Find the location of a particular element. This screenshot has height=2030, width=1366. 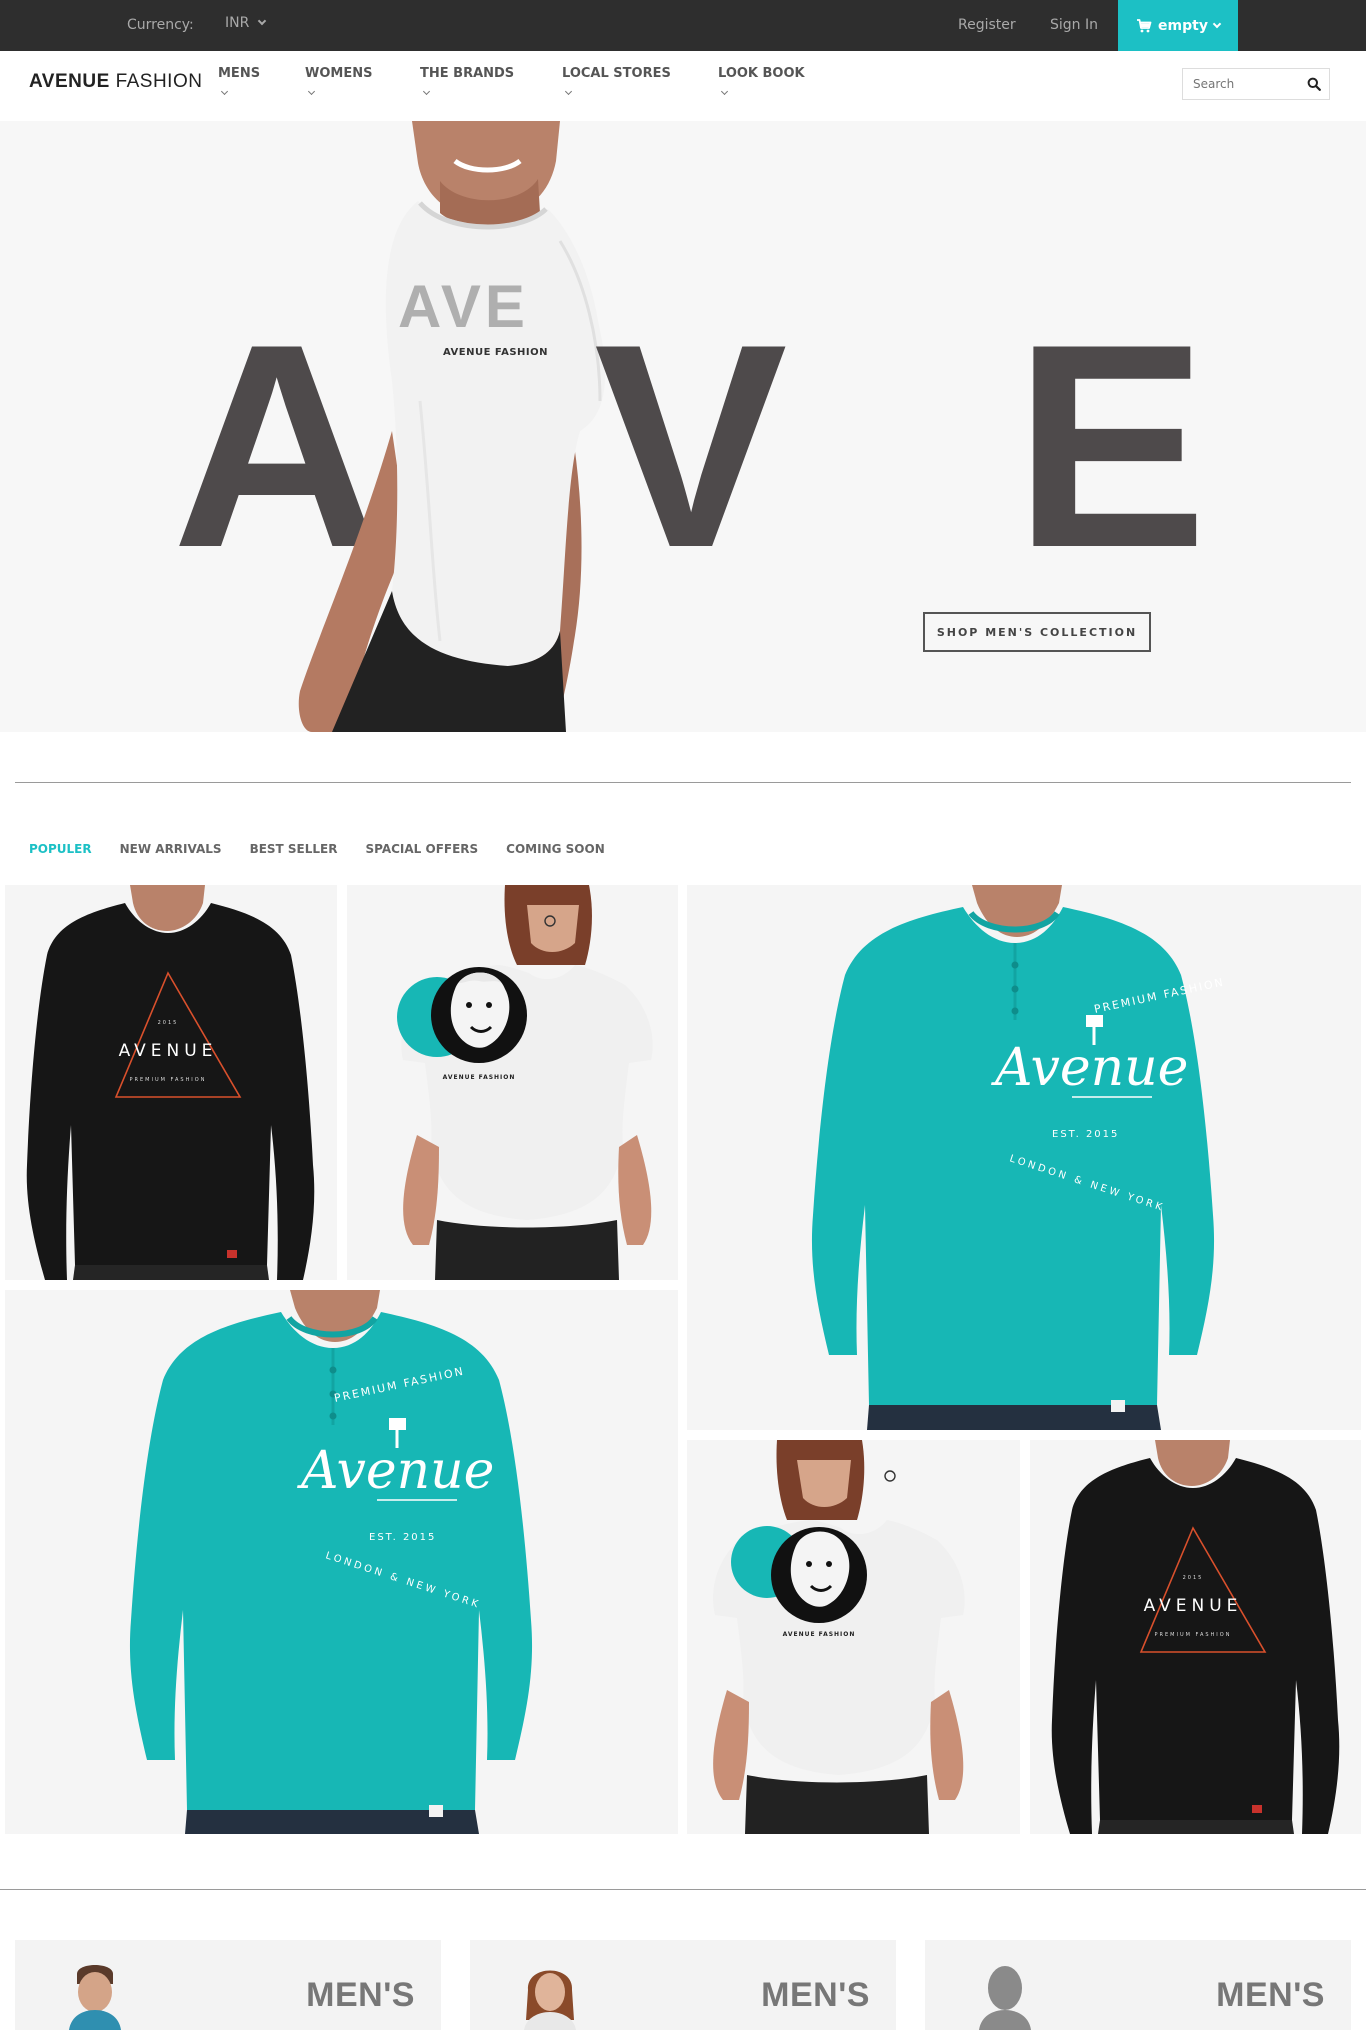

site-logo: AVENUE FASHION is located at coordinates (115, 82).